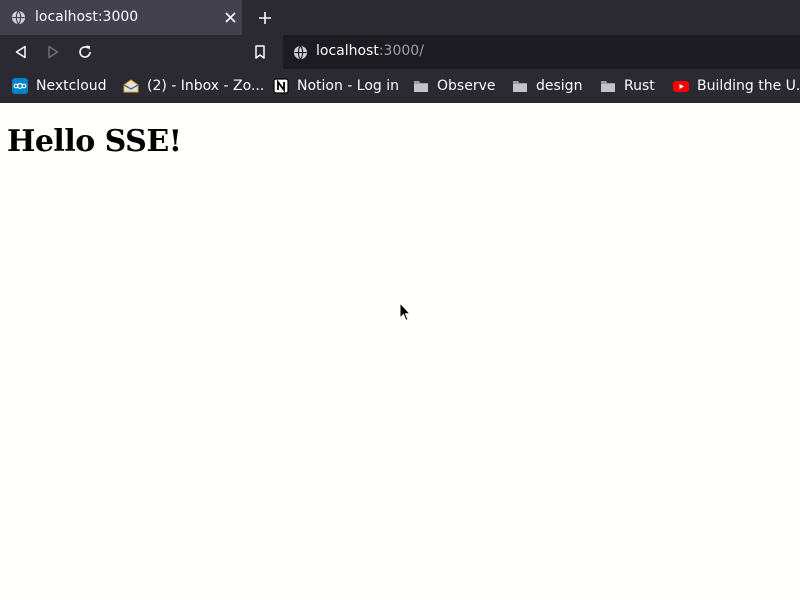  I want to click on url-text: localhost:3000/, so click(370, 51).